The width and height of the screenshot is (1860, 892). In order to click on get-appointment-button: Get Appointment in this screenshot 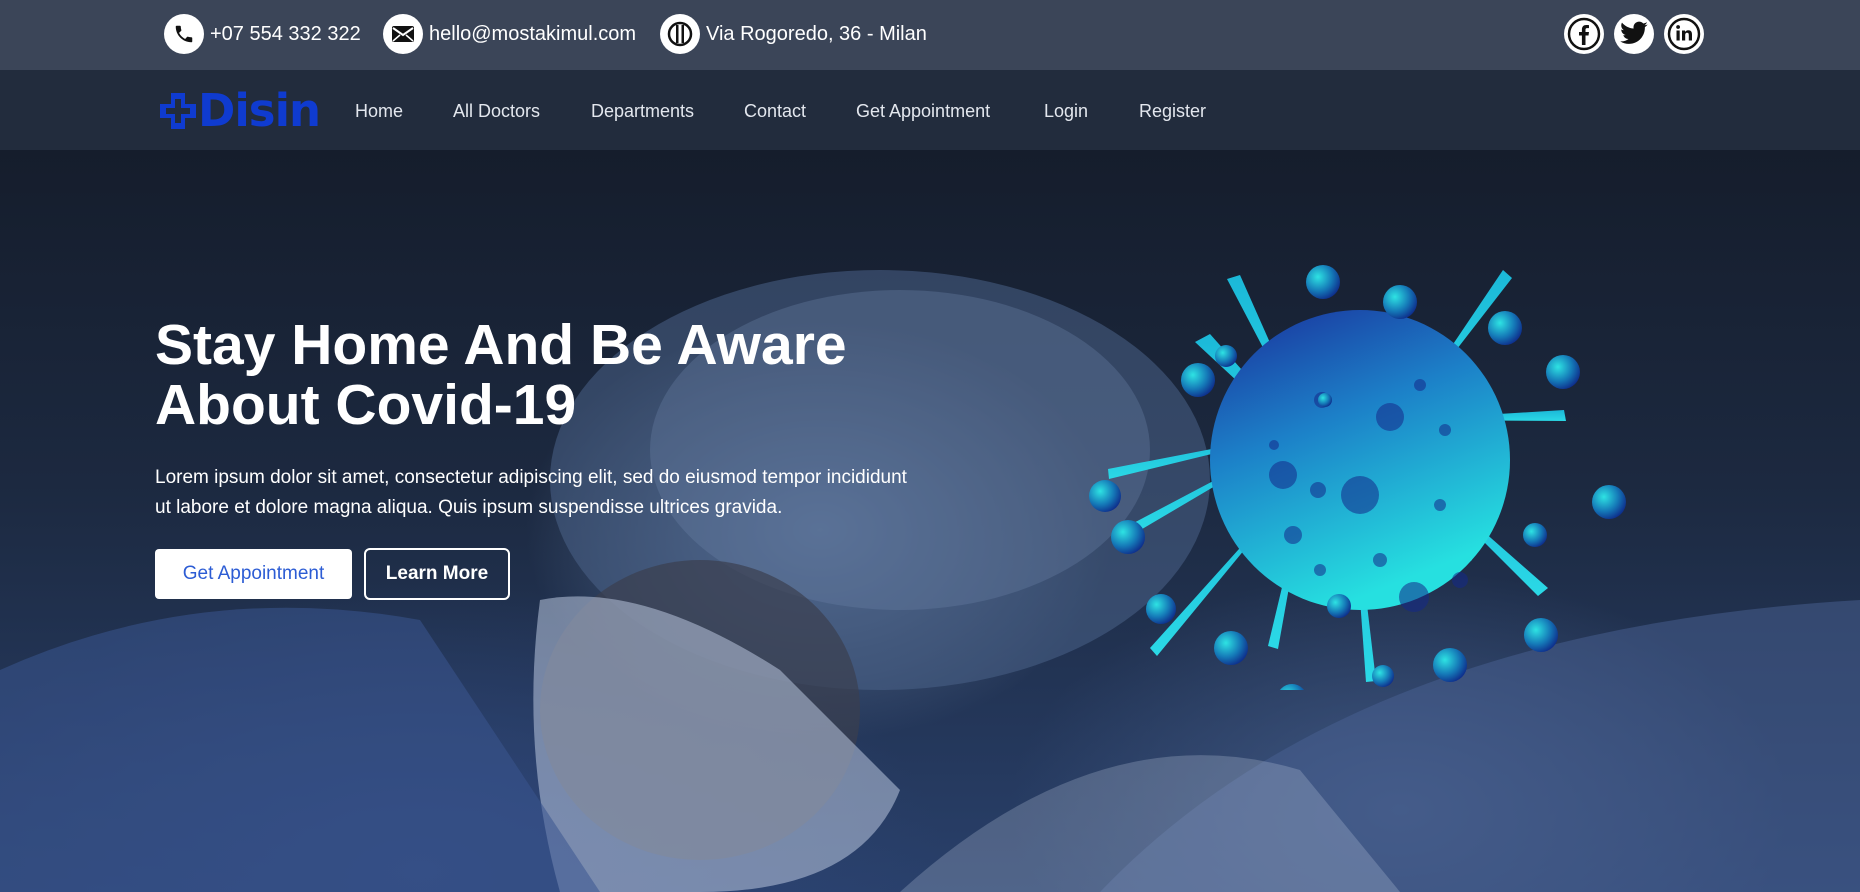, I will do `click(253, 574)`.